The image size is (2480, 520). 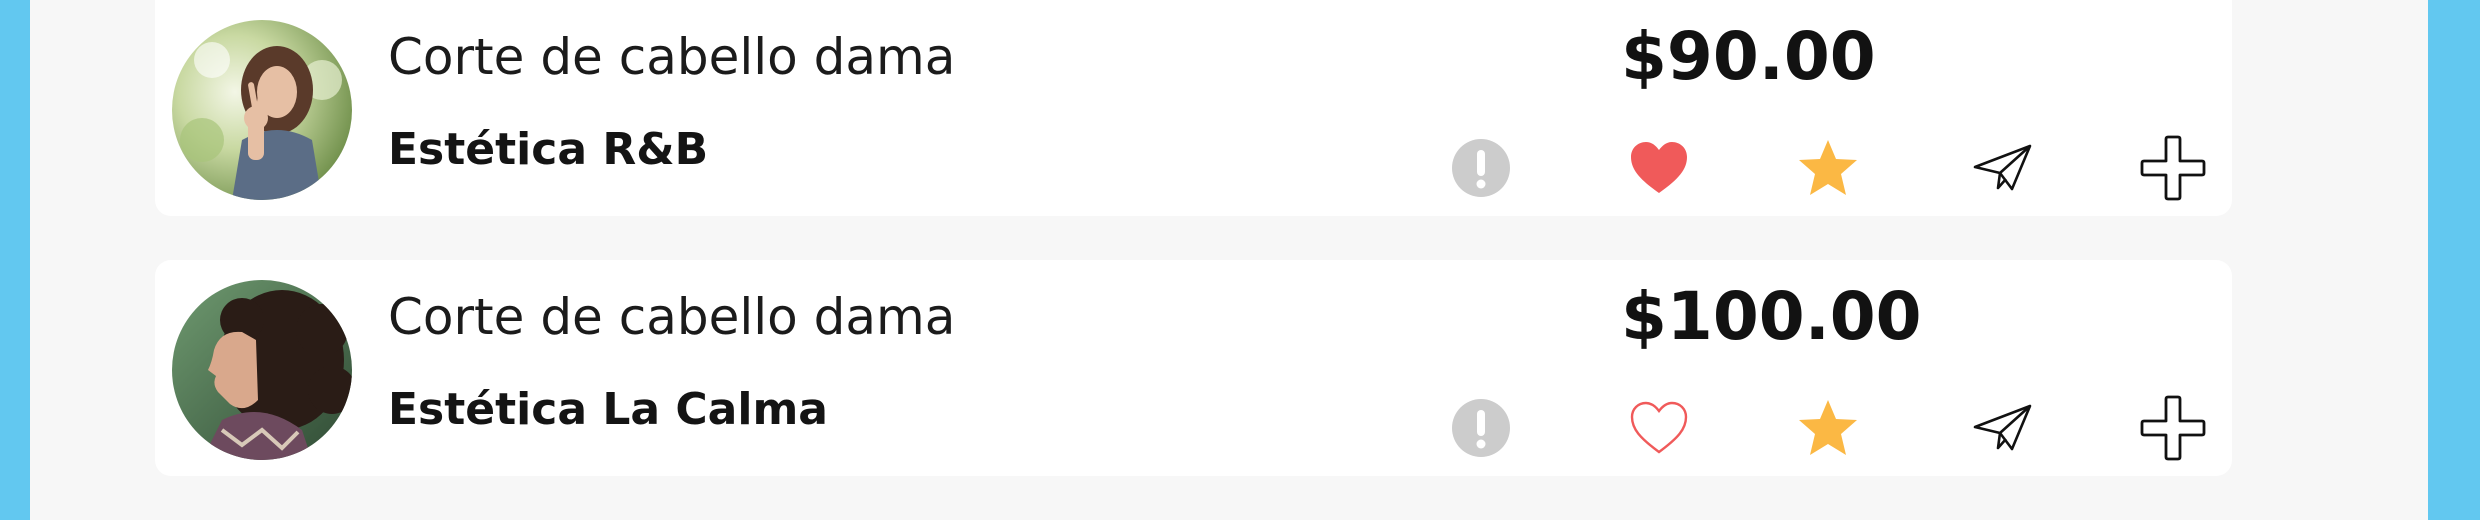 What do you see at coordinates (1748, 56) in the screenshot?
I see `price: $90.00` at bounding box center [1748, 56].